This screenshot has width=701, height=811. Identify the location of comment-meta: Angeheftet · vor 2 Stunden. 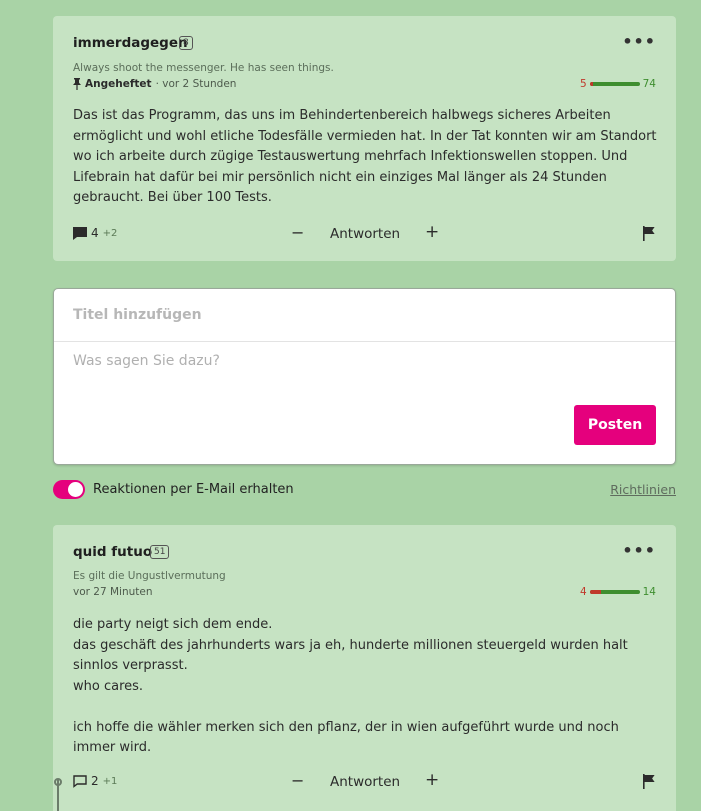
(154, 84).